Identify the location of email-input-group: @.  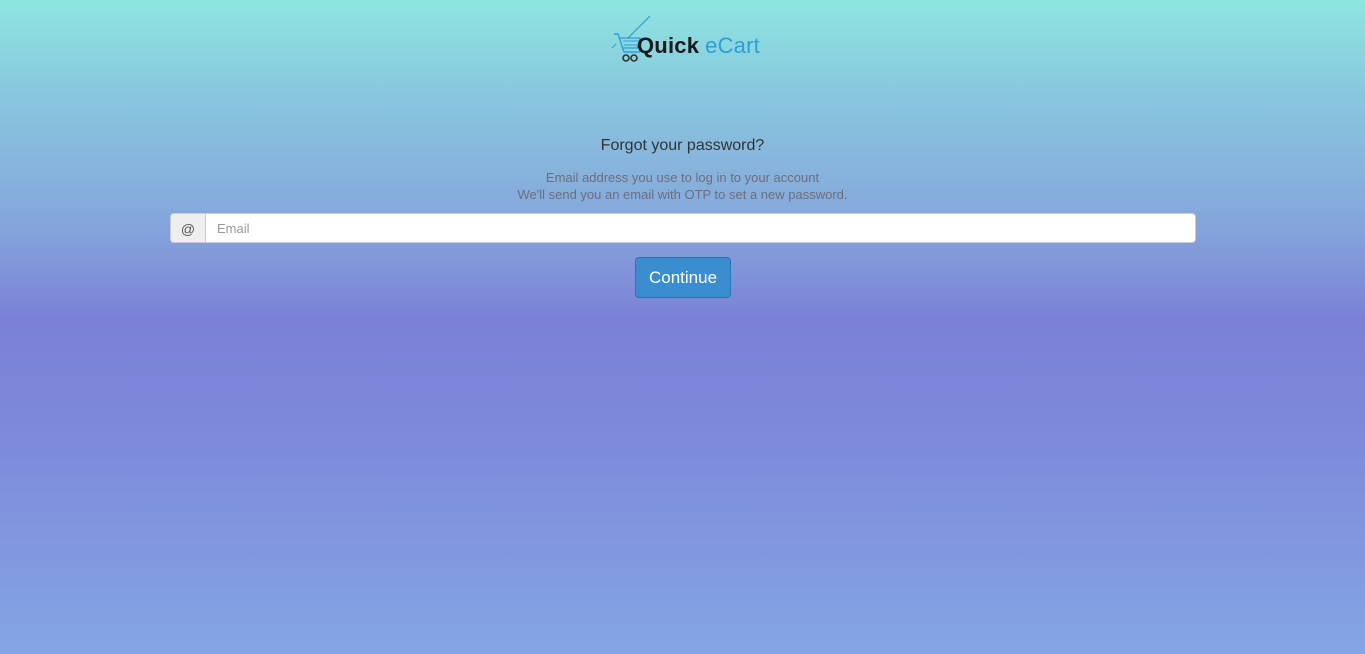
(683, 228).